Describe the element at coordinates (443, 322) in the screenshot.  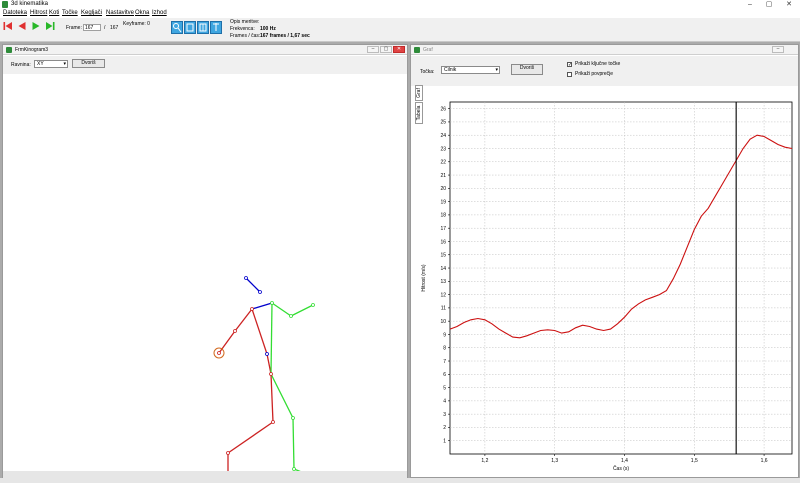
I see `y-tick-label: 10` at that location.